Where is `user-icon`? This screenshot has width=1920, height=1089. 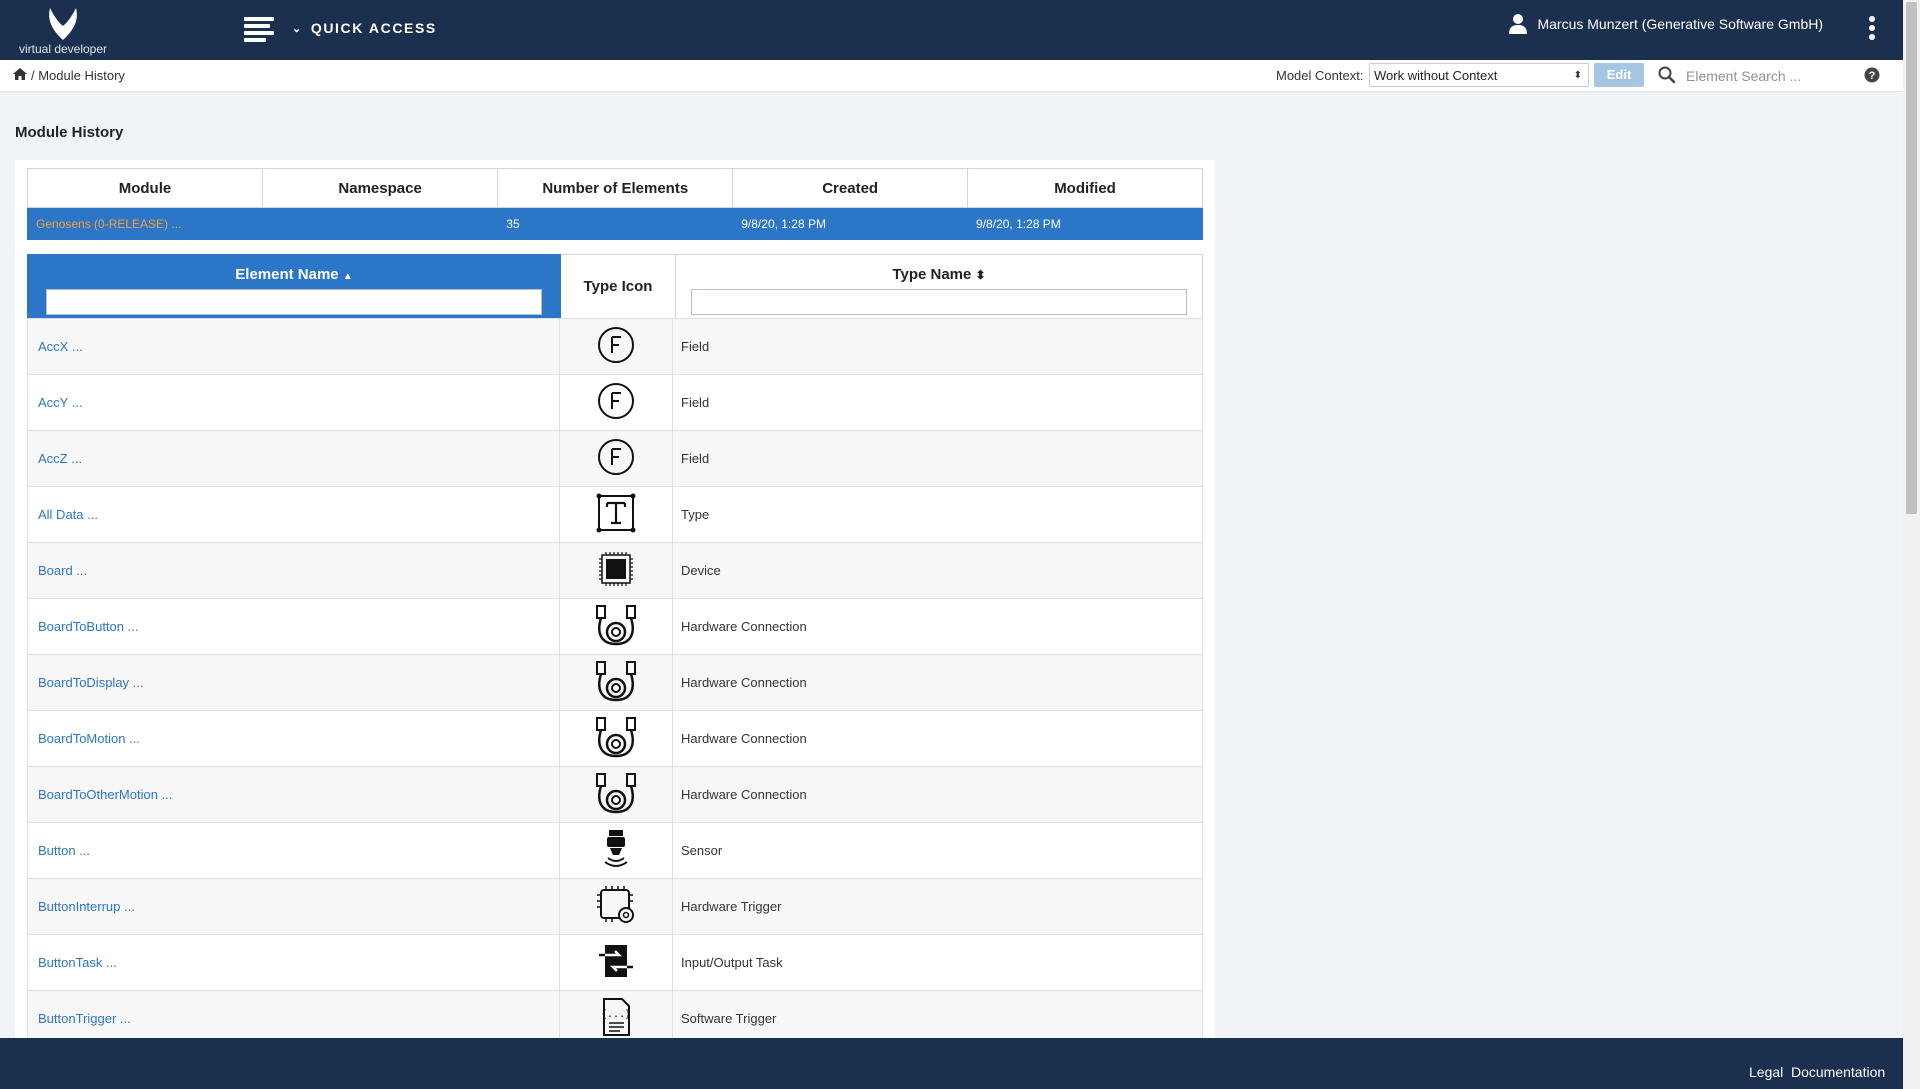 user-icon is located at coordinates (1518, 24).